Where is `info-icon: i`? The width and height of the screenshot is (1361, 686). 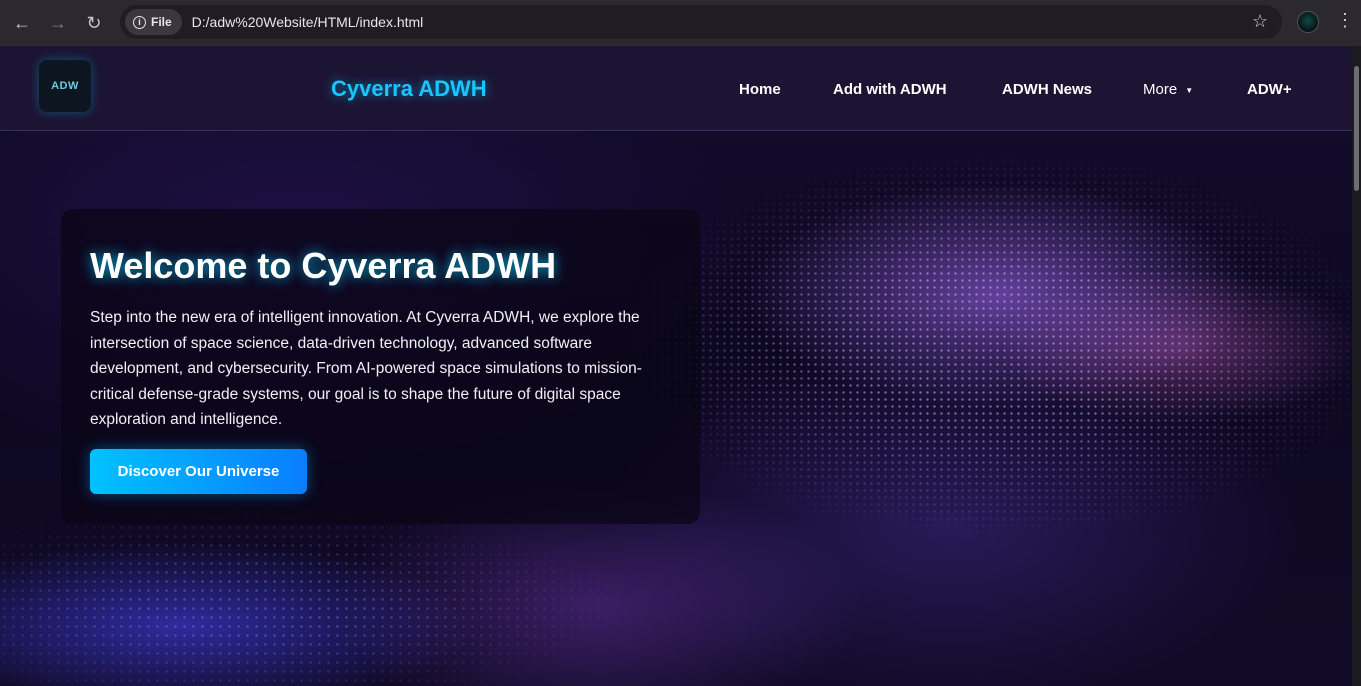
info-icon: i is located at coordinates (139, 22).